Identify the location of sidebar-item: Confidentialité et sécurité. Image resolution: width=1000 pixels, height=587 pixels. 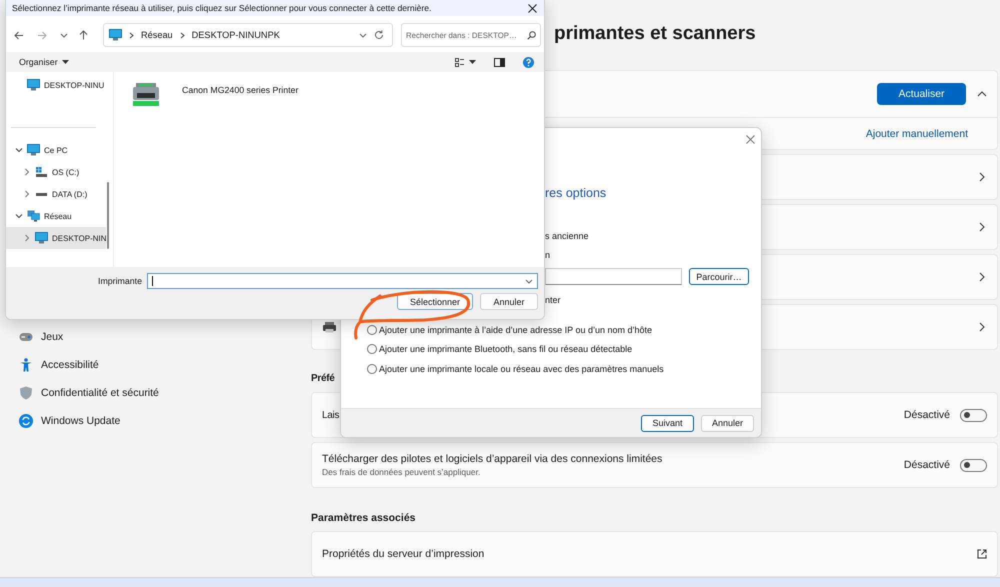
(155, 393).